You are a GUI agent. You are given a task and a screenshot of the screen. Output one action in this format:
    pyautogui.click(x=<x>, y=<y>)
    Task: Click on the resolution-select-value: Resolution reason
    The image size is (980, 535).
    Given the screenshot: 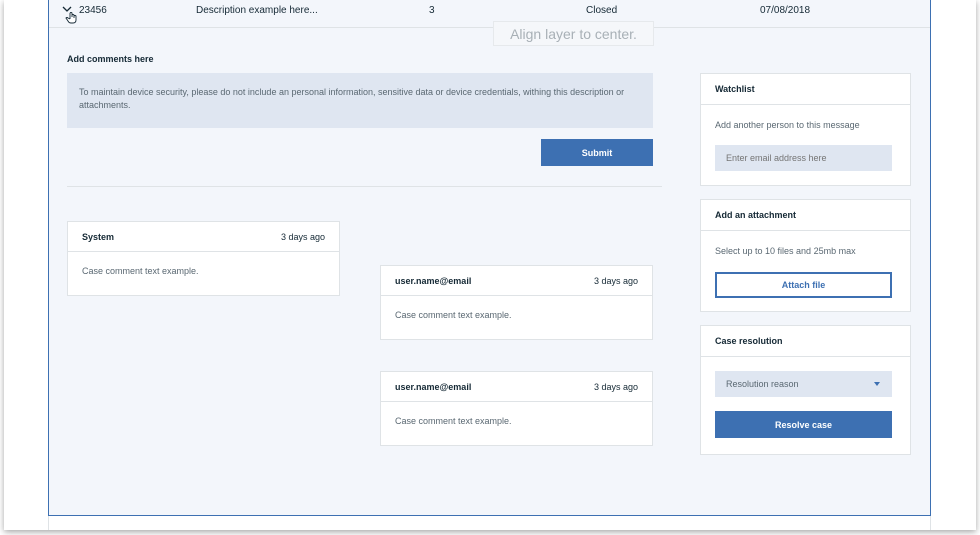 What is the action you would take?
    pyautogui.click(x=762, y=384)
    